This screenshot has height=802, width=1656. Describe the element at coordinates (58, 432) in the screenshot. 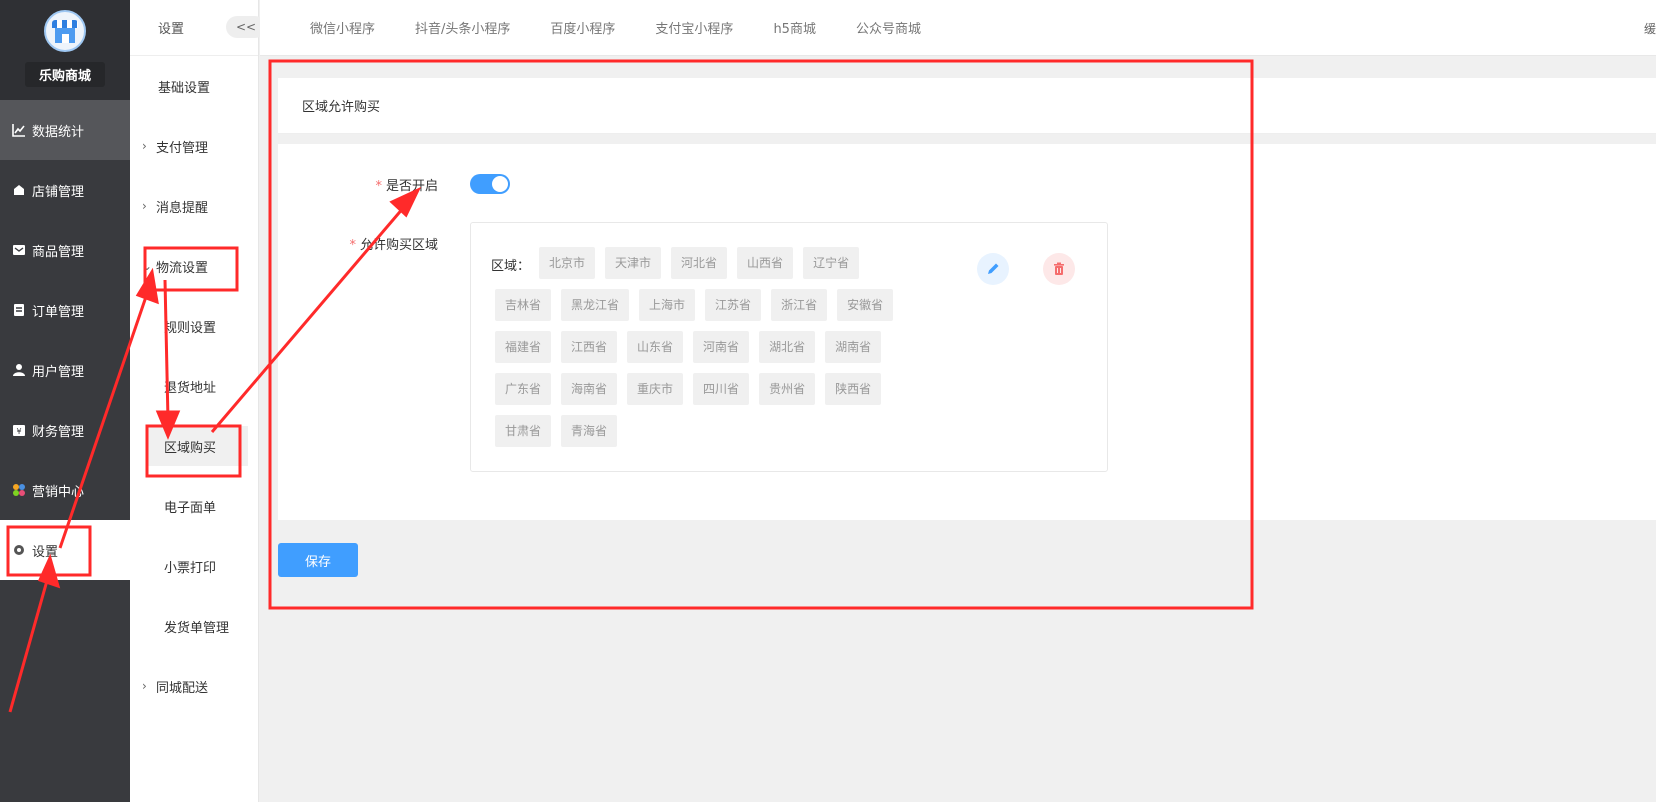

I see `sidebar-item-label: 财务管理` at that location.